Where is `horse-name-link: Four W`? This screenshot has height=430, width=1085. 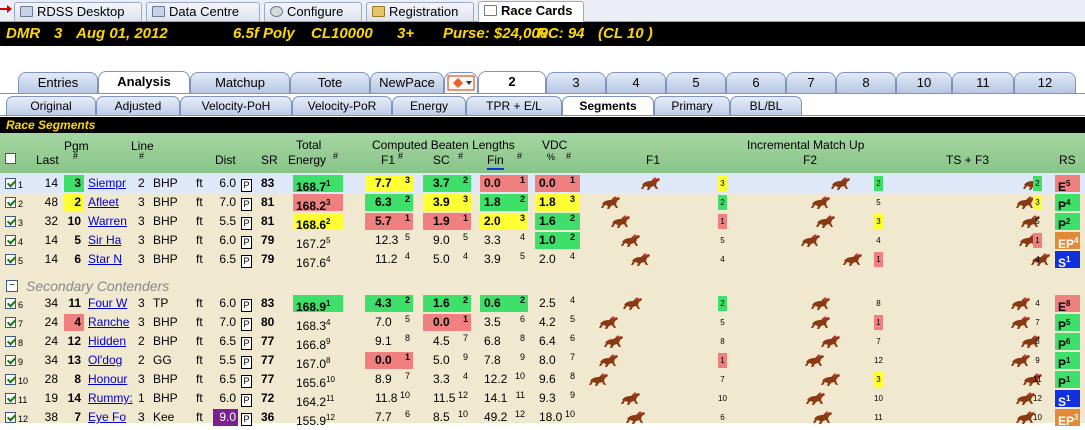 horse-name-link: Four W is located at coordinates (107, 303).